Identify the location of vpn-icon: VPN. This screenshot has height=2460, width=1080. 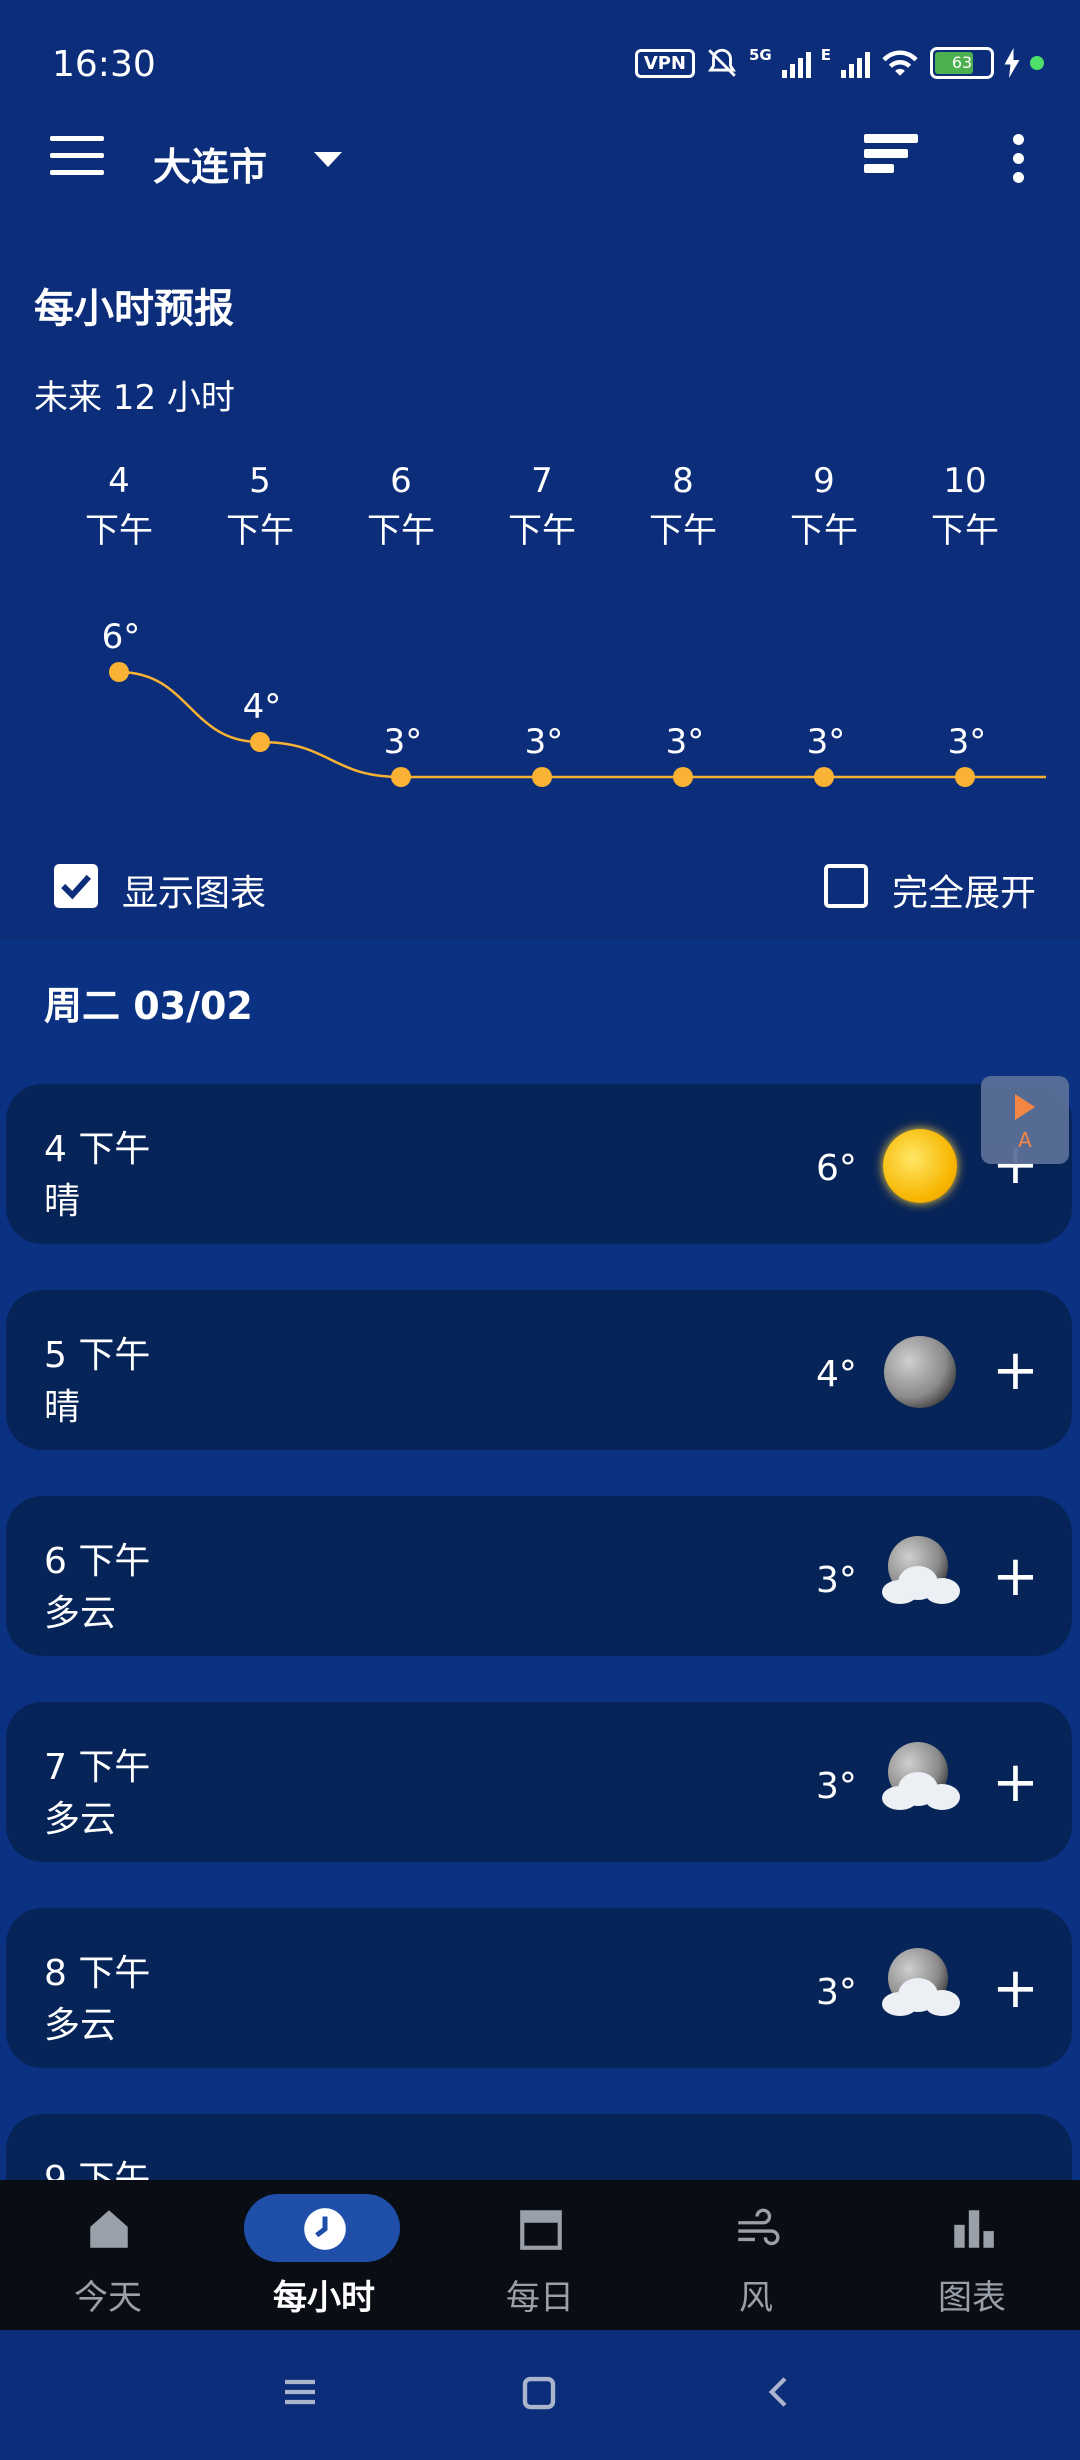
(664, 63).